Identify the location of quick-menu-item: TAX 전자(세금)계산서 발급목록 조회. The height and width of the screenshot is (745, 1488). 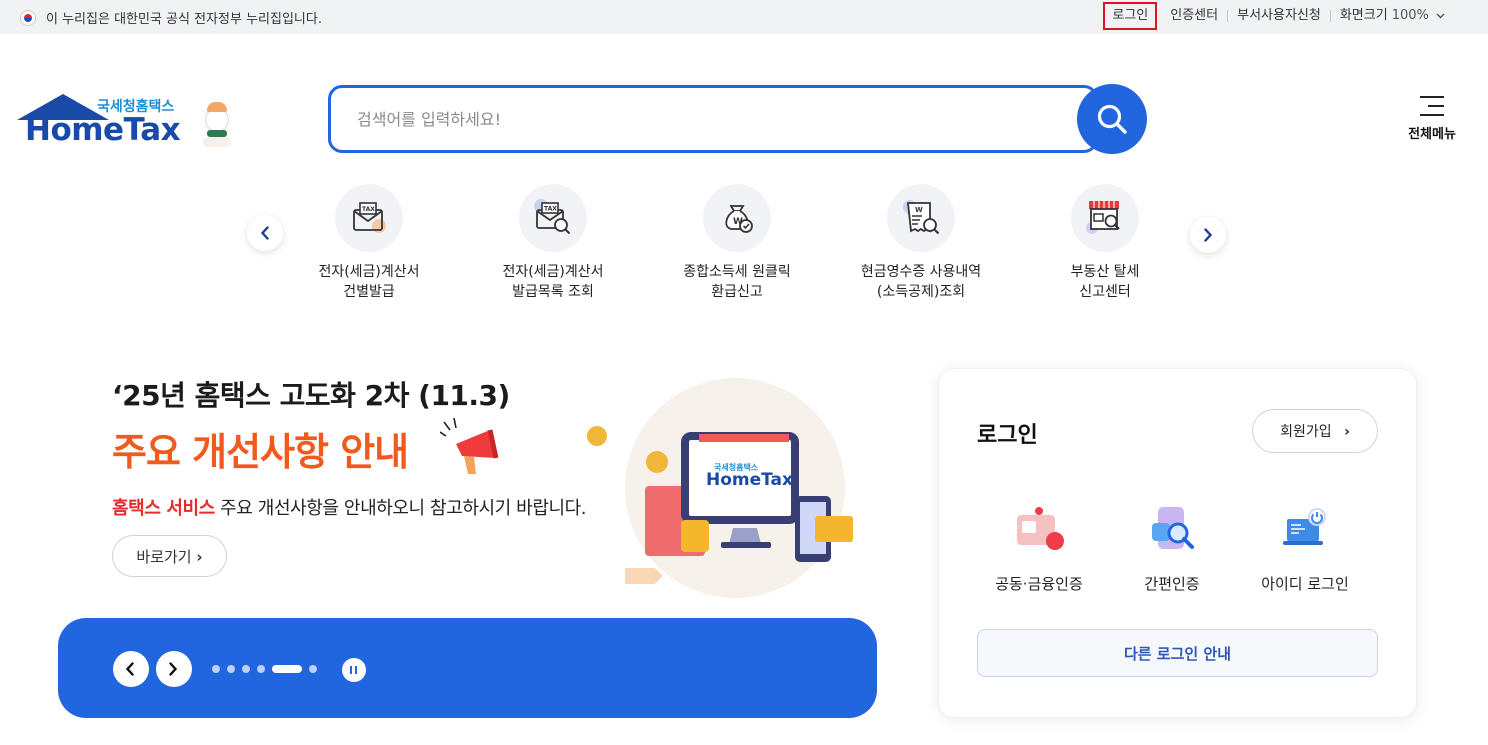
(553, 243).